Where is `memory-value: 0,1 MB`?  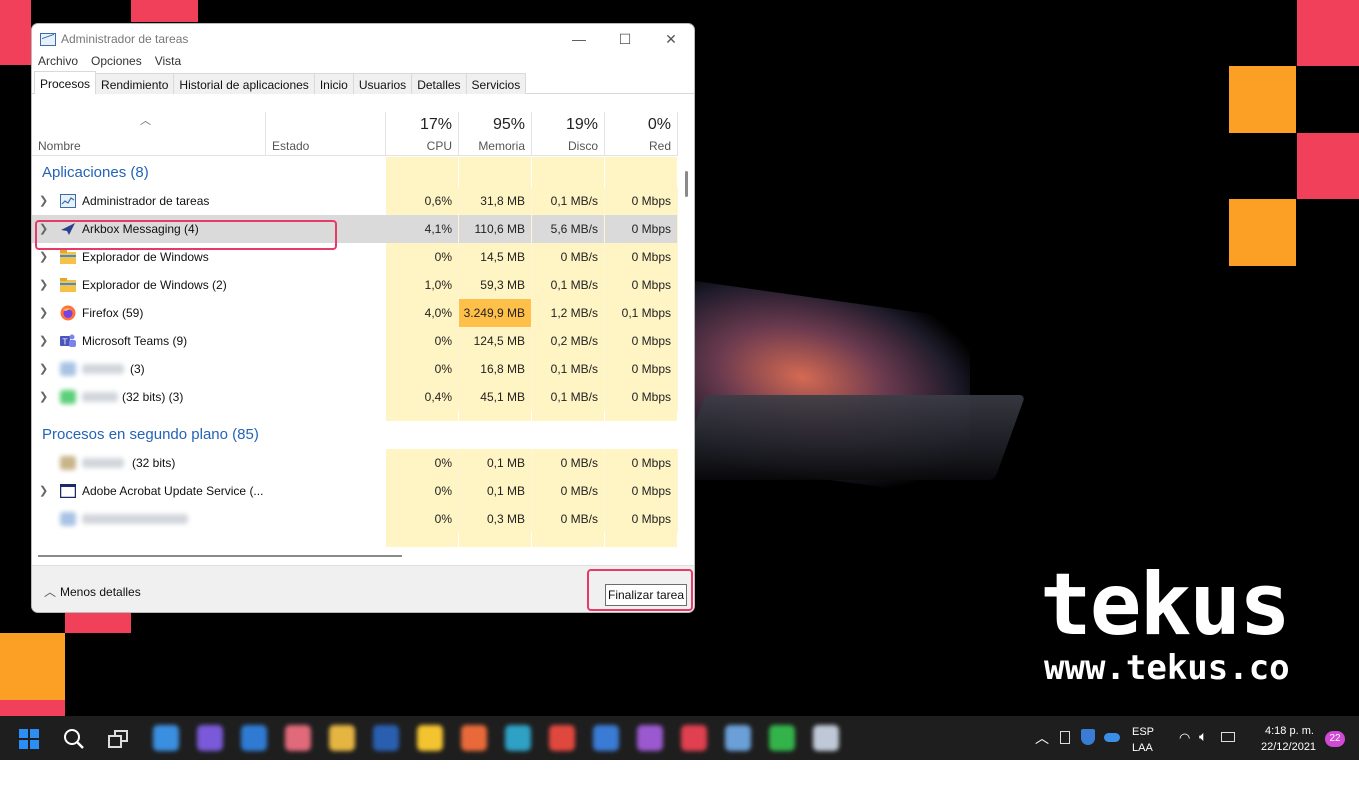
memory-value: 0,1 MB is located at coordinates (495, 463).